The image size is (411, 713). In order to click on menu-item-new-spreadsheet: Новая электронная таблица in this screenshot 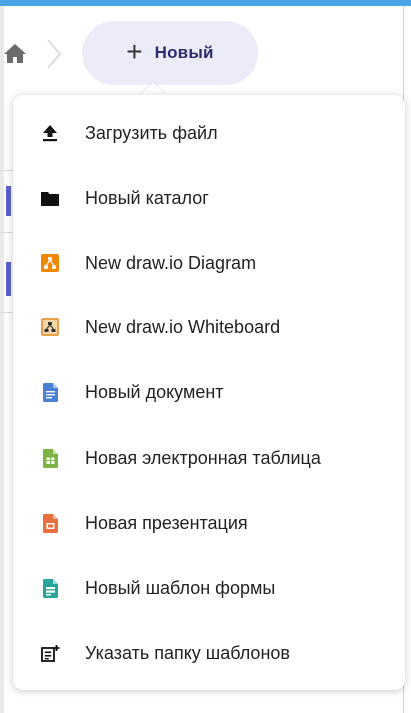, I will do `click(209, 458)`.